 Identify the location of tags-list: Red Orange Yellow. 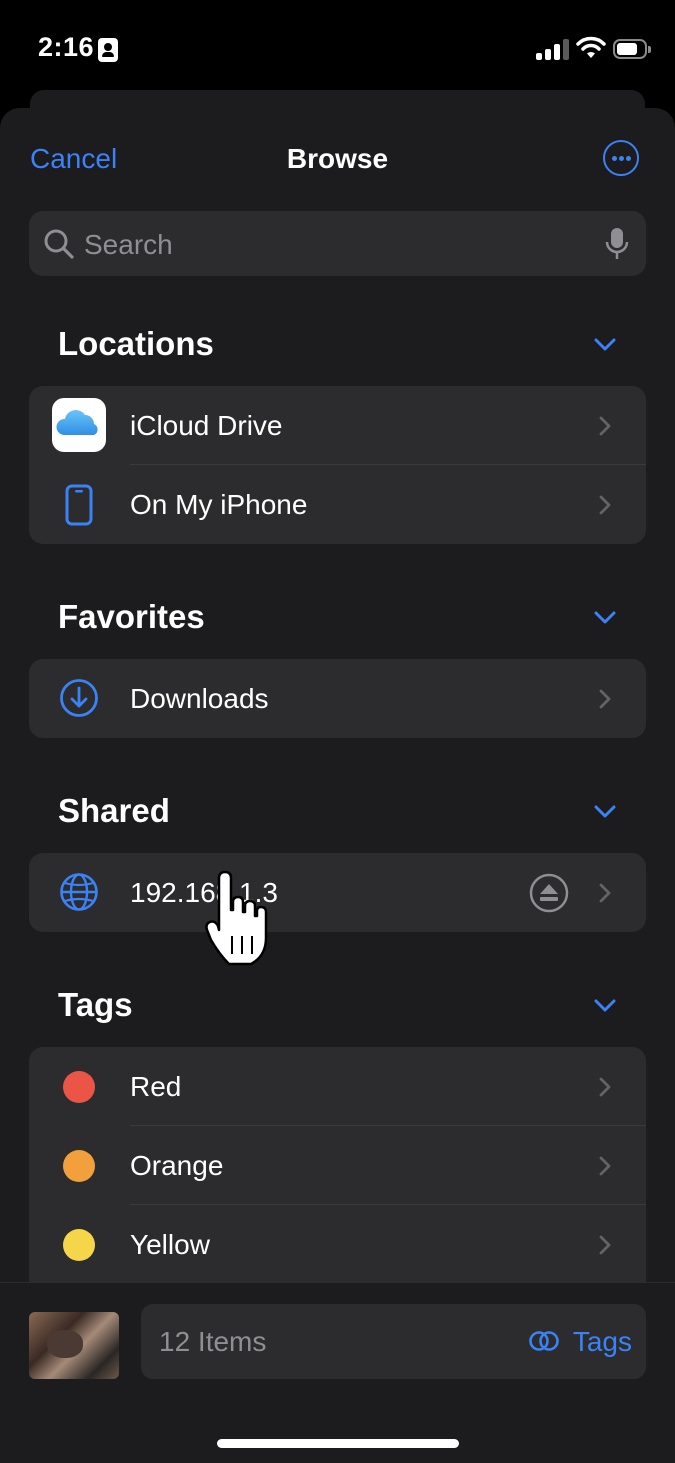
(337, 1167).